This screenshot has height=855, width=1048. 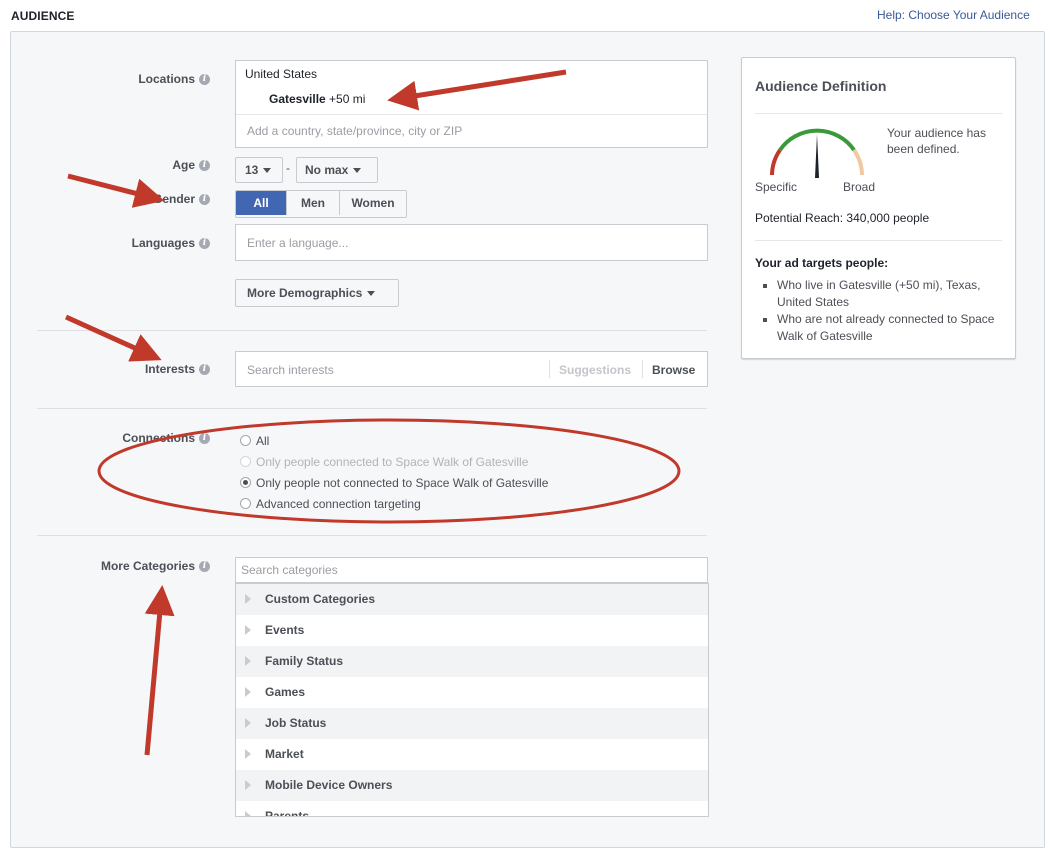 What do you see at coordinates (472, 754) in the screenshot?
I see `category-item: Market` at bounding box center [472, 754].